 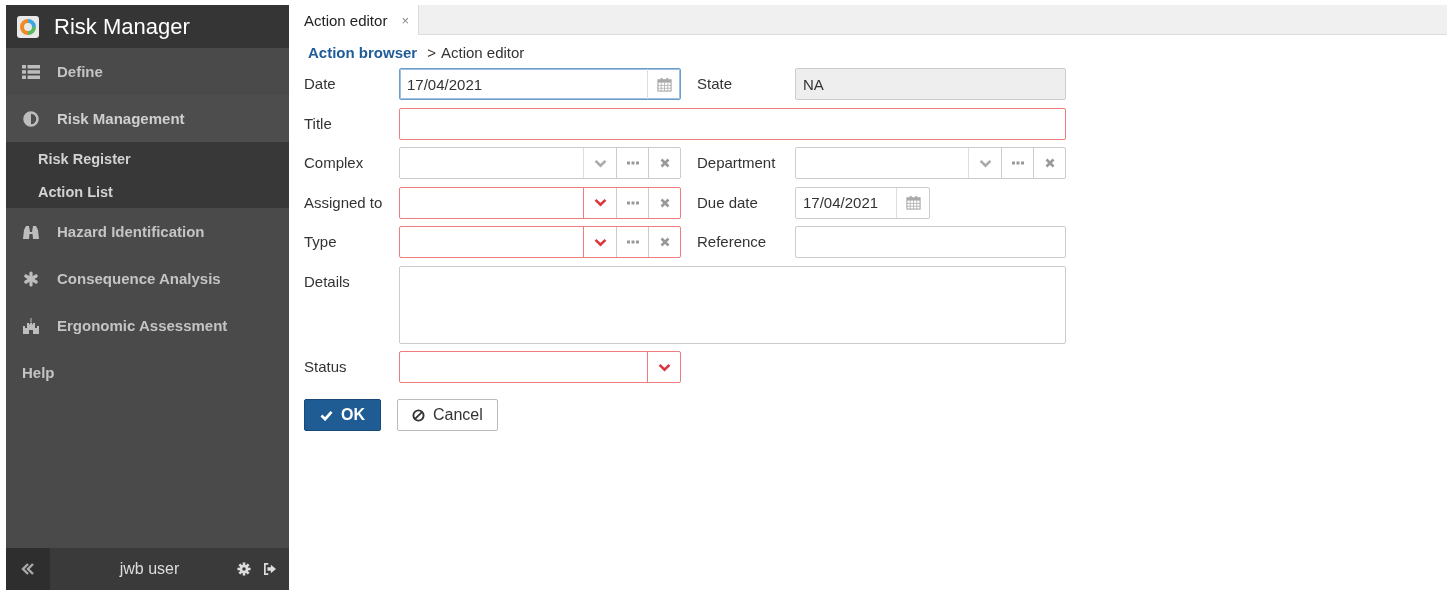 What do you see at coordinates (31, 71) in the screenshot?
I see `list-icon` at bounding box center [31, 71].